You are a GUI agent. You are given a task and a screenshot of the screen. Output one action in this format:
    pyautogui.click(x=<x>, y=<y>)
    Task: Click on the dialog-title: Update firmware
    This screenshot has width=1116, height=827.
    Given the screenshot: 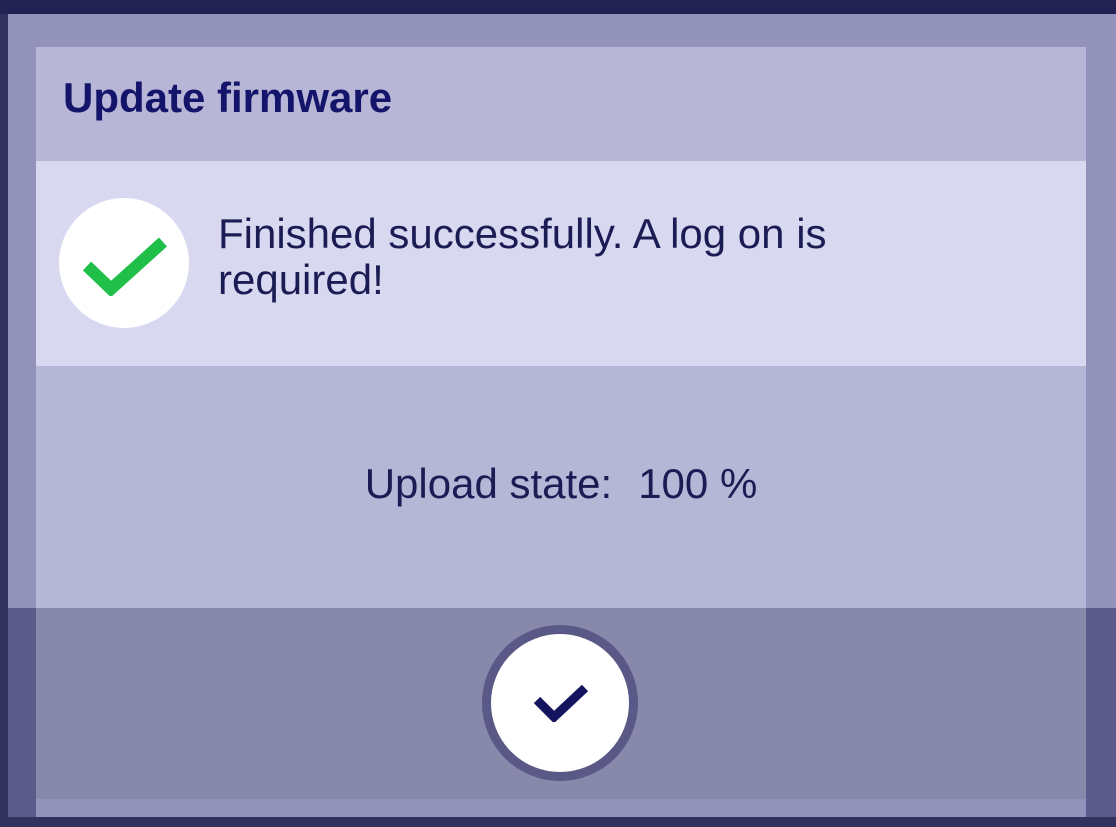 What is the action you would take?
    pyautogui.click(x=228, y=97)
    